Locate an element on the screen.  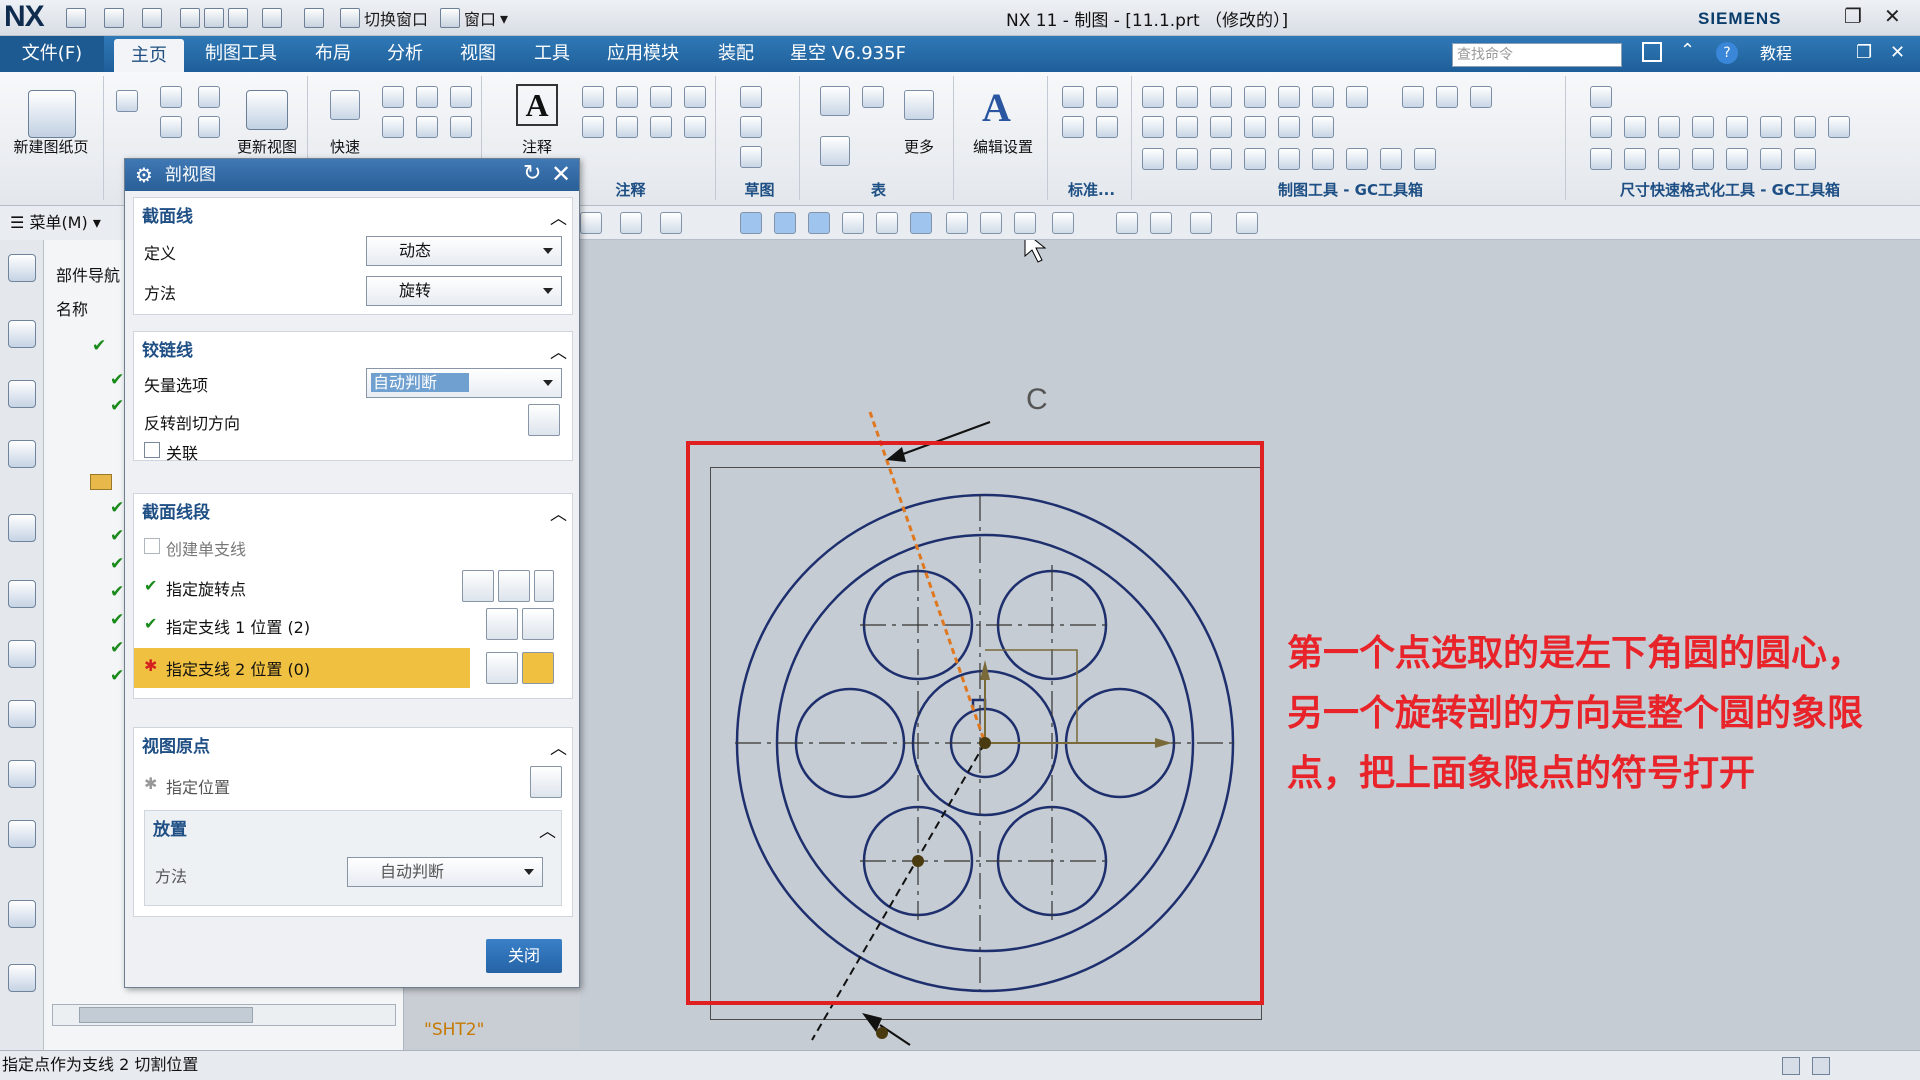
placement-method-select: 自动判断 is located at coordinates (445, 872).